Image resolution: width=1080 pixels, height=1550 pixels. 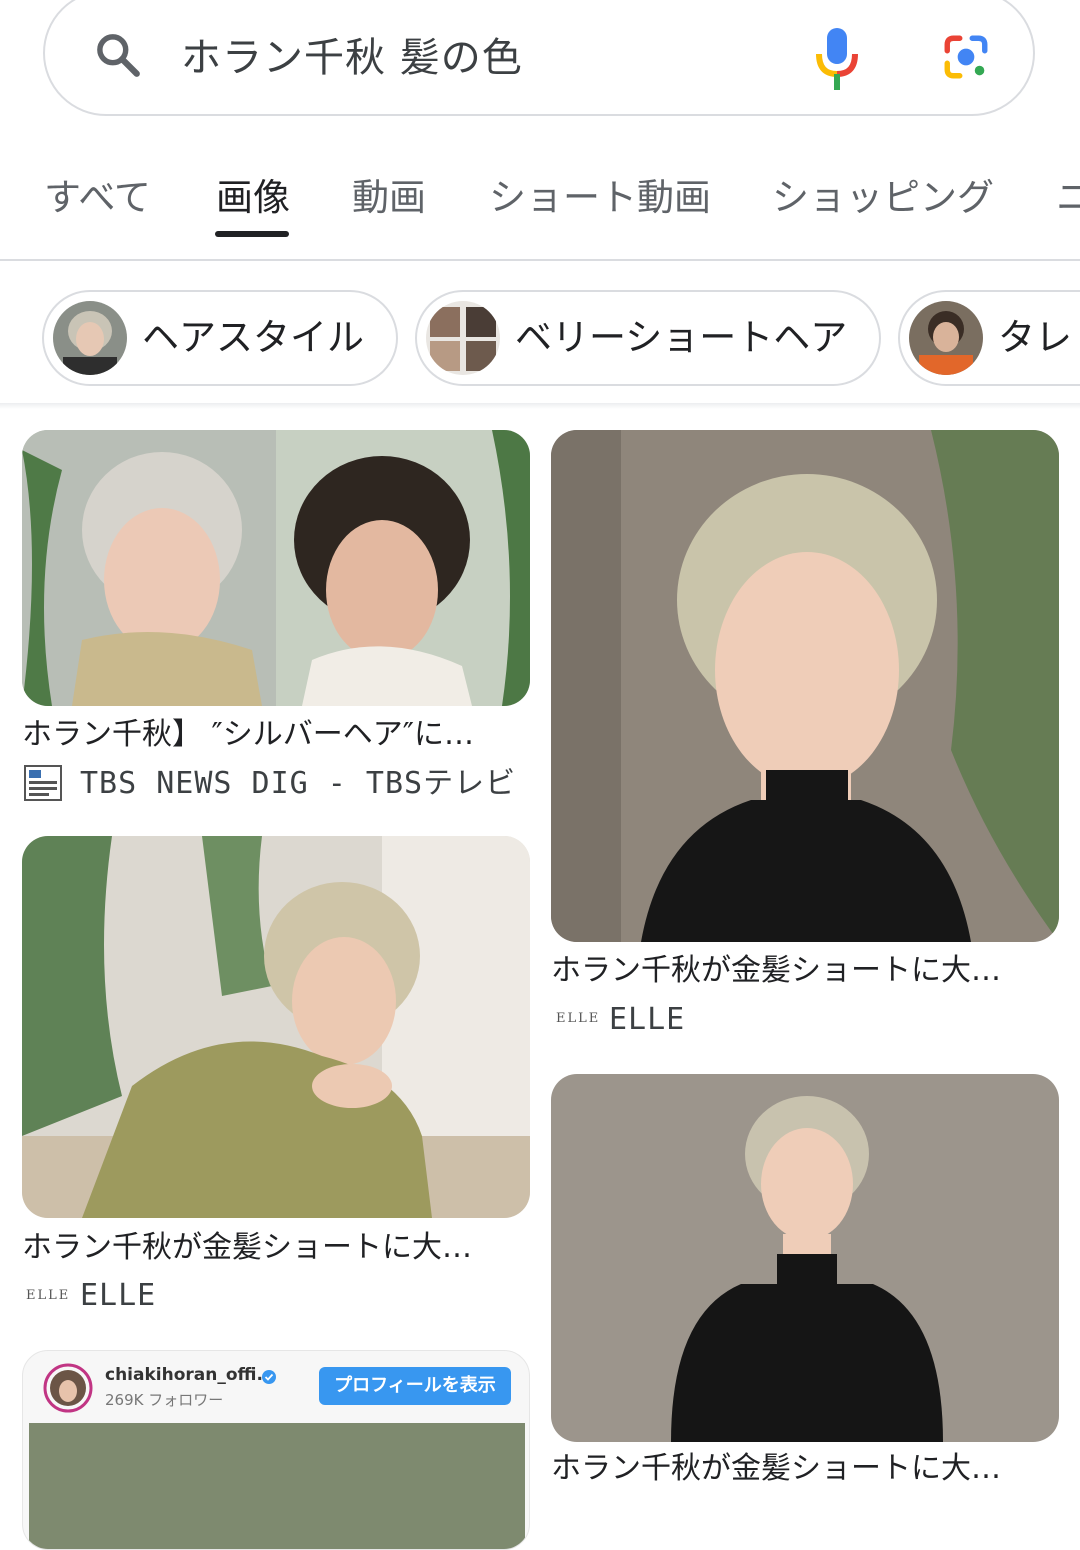 I want to click on tab-images: 画像, so click(x=253, y=198).